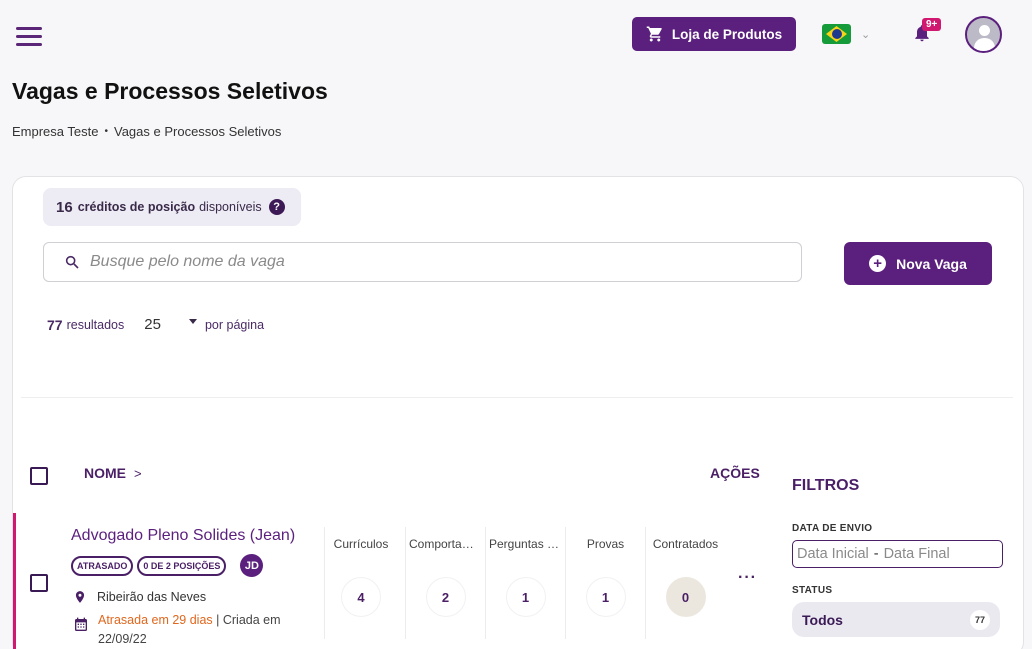 Image resolution: width=1032 pixels, height=649 pixels. Describe the element at coordinates (932, 24) in the screenshot. I see `notifications-badge: 9+` at that location.